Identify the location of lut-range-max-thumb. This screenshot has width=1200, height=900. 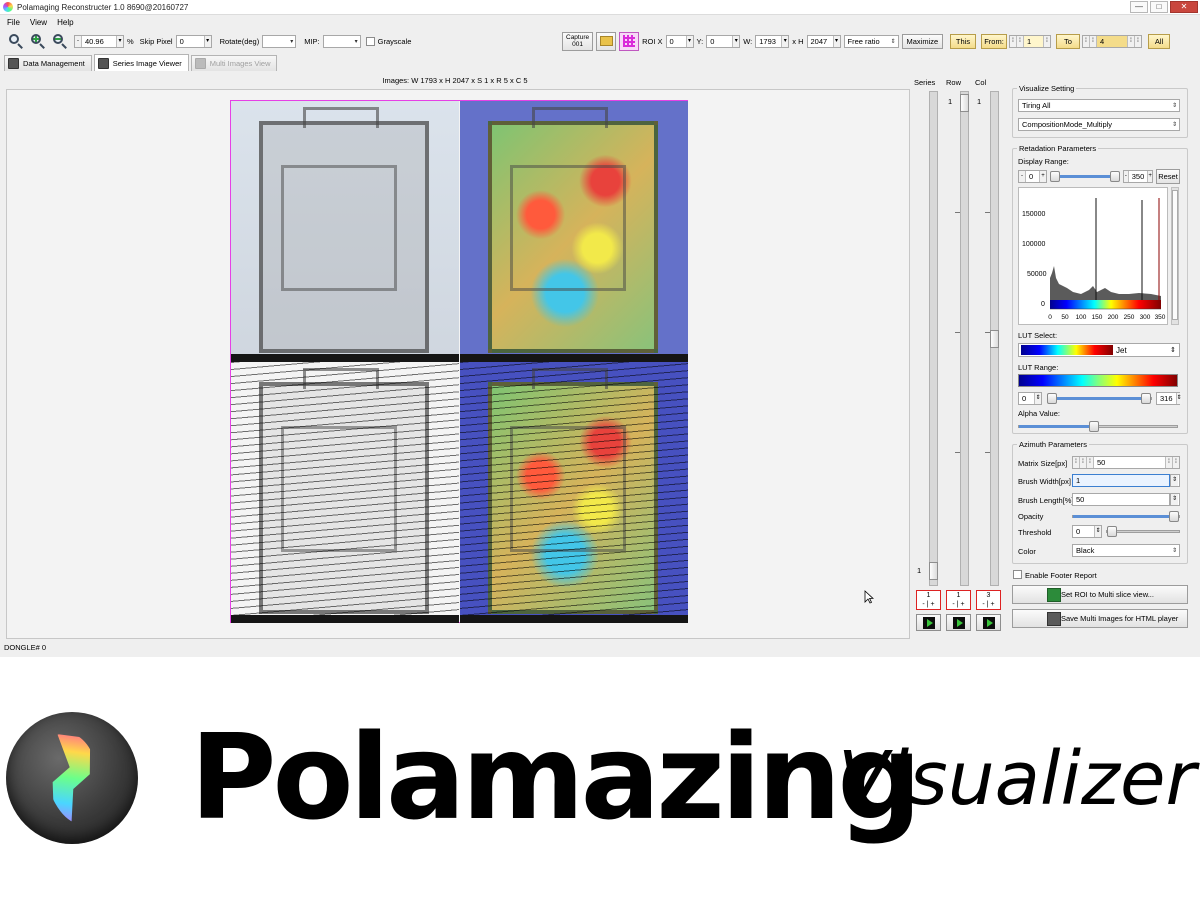
(1146, 398).